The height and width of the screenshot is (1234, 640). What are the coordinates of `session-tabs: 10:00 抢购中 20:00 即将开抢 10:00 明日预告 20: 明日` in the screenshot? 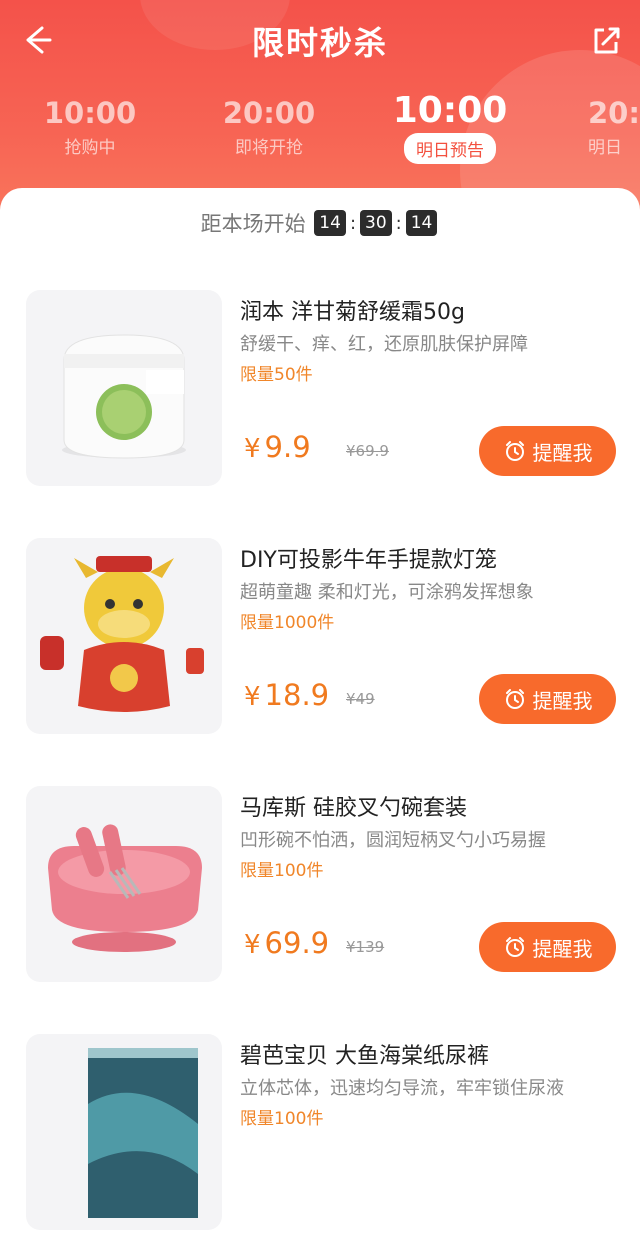 It's located at (320, 132).